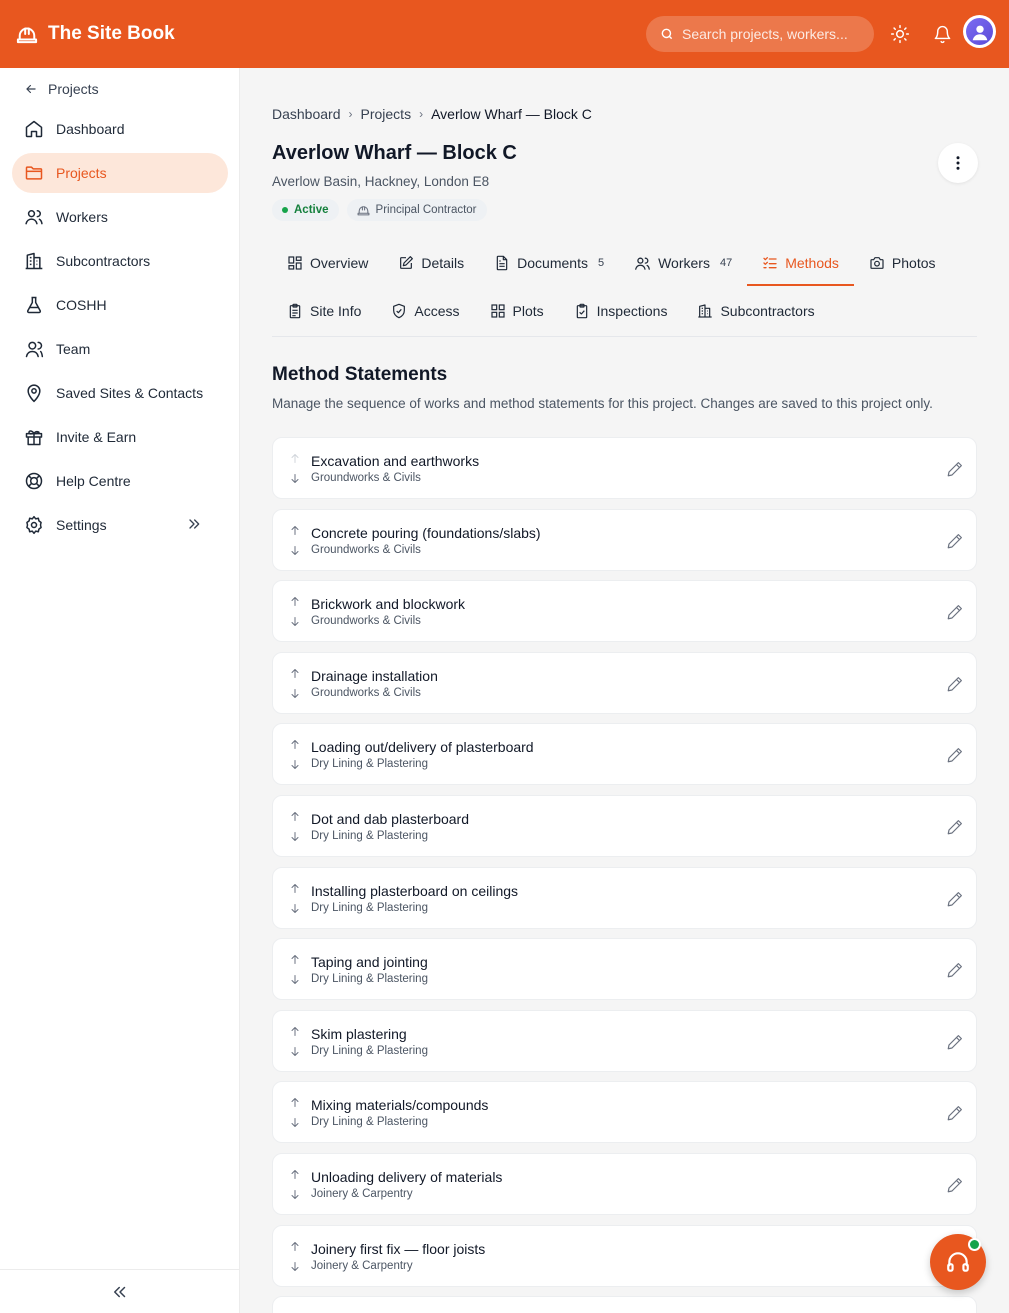 The width and height of the screenshot is (1009, 1313). I want to click on tab-inspections: Inspections, so click(621, 311).